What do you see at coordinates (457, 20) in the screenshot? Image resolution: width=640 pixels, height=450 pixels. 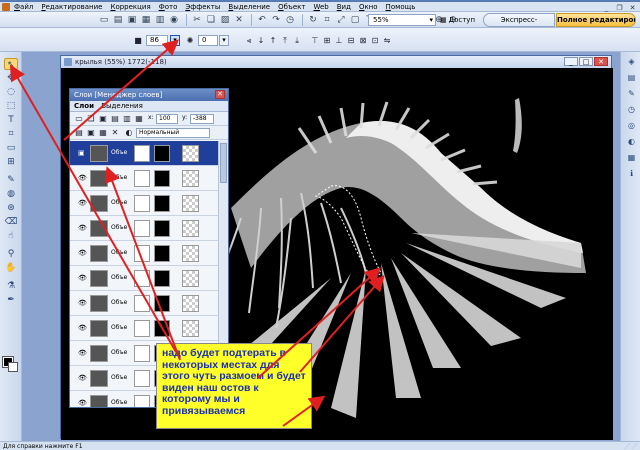 I see `access-button: ▦ Доступ` at bounding box center [457, 20].